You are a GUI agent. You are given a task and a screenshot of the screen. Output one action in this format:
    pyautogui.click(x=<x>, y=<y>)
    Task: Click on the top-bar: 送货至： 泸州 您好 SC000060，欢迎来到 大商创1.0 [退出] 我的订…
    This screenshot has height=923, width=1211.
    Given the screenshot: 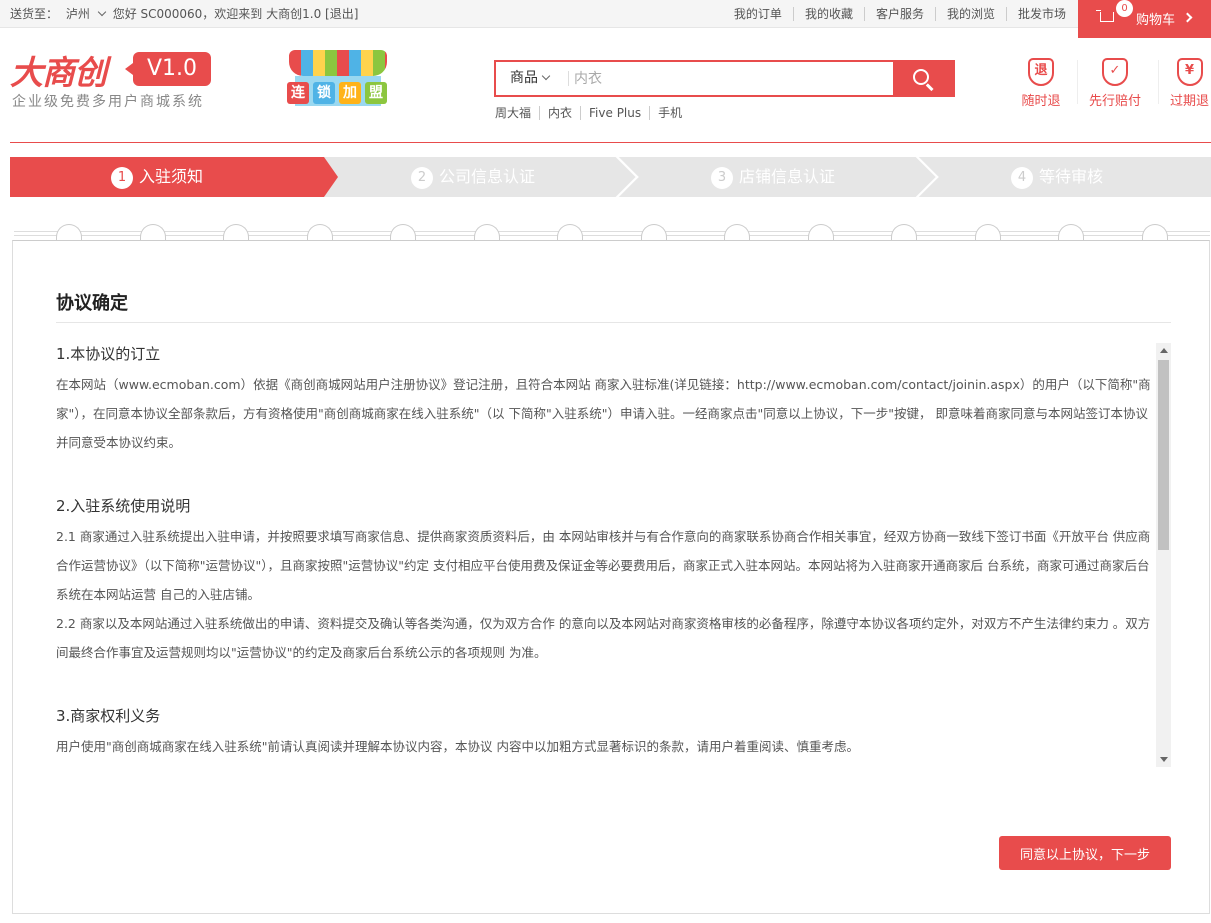 What is the action you would take?
    pyautogui.click(x=605, y=14)
    